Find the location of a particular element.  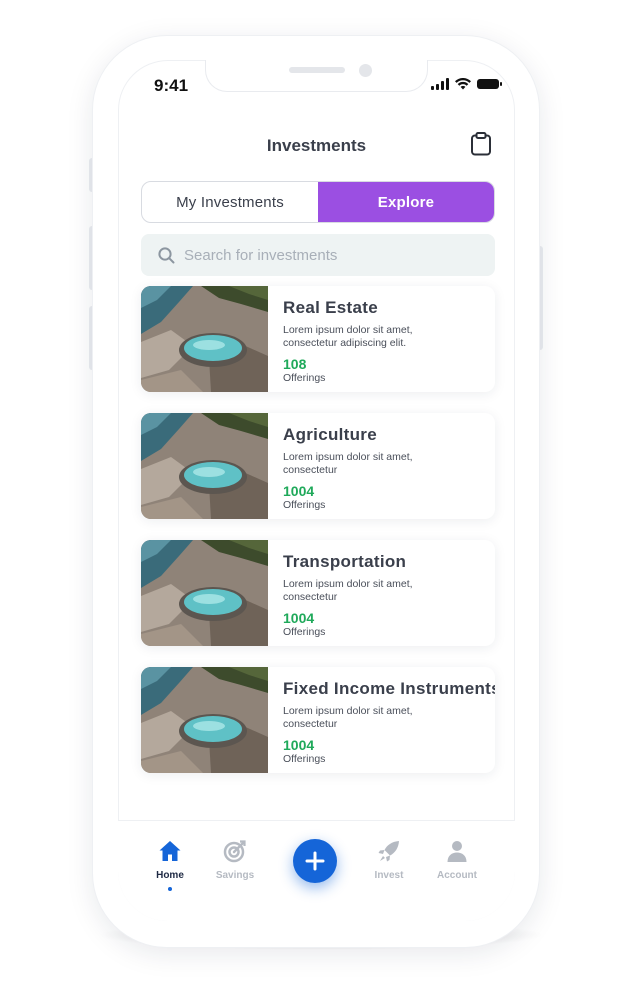

home-icon is located at coordinates (170, 851).